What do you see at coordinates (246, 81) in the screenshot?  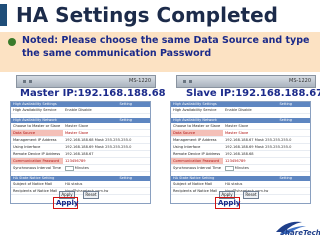 I see `slave-device-image: MS-1220` at bounding box center [246, 81].